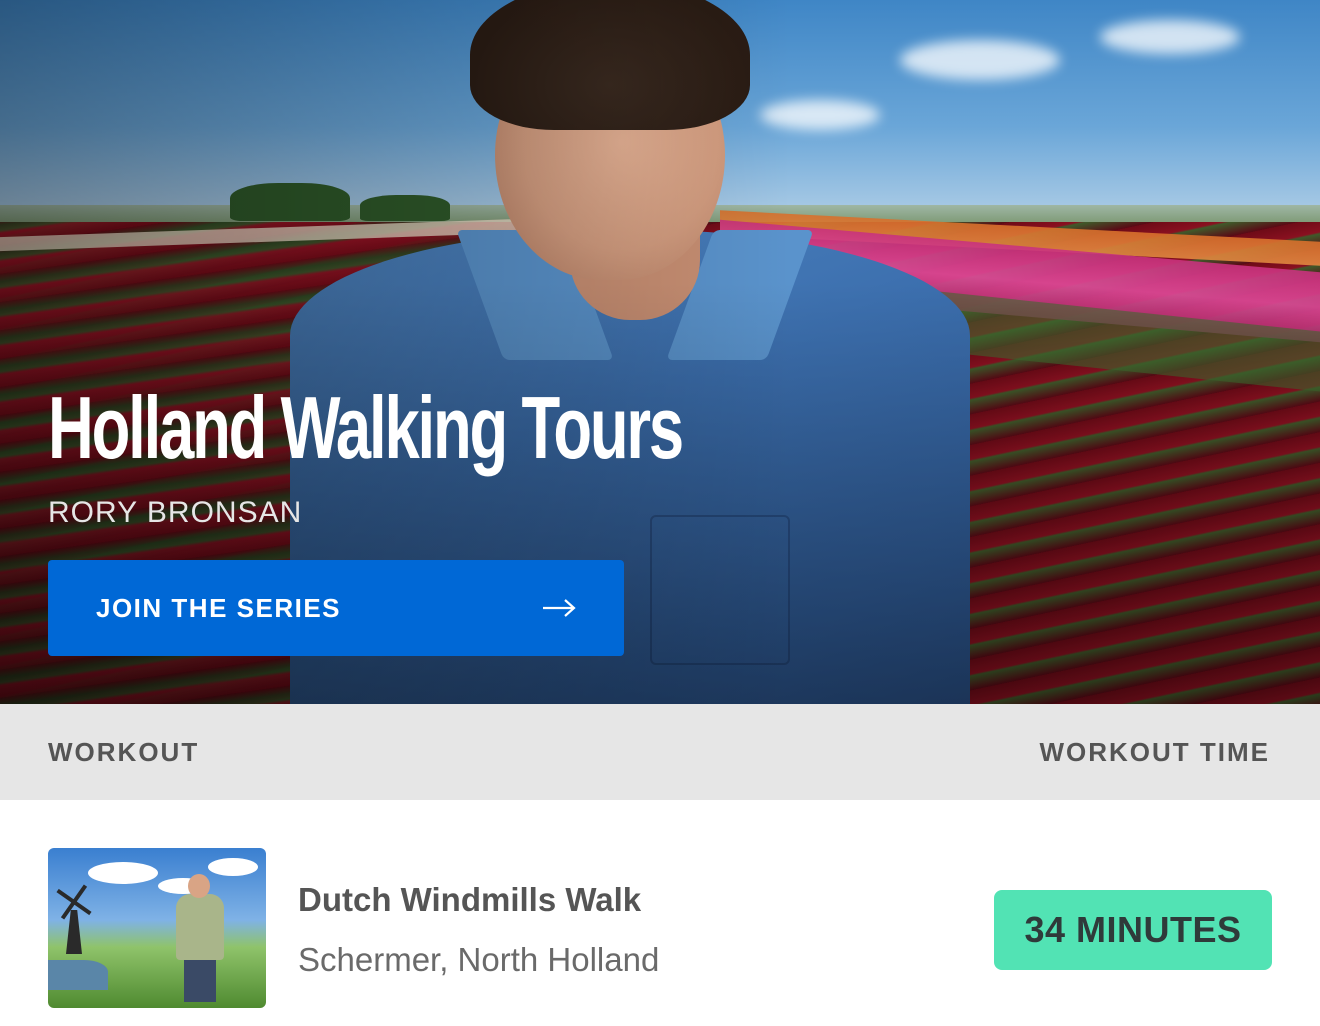 This screenshot has height=1026, width=1320. I want to click on windmill-icon, so click(74, 932).